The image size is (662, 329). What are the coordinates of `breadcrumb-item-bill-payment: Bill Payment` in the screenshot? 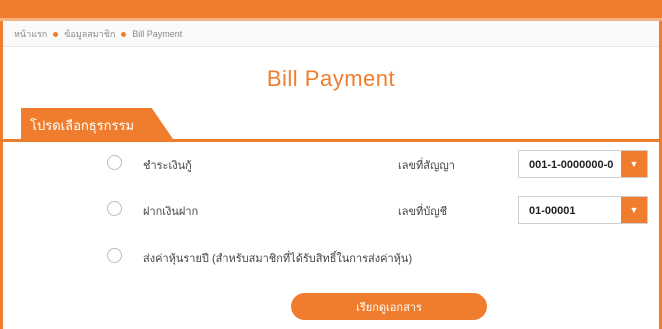 It's located at (157, 34).